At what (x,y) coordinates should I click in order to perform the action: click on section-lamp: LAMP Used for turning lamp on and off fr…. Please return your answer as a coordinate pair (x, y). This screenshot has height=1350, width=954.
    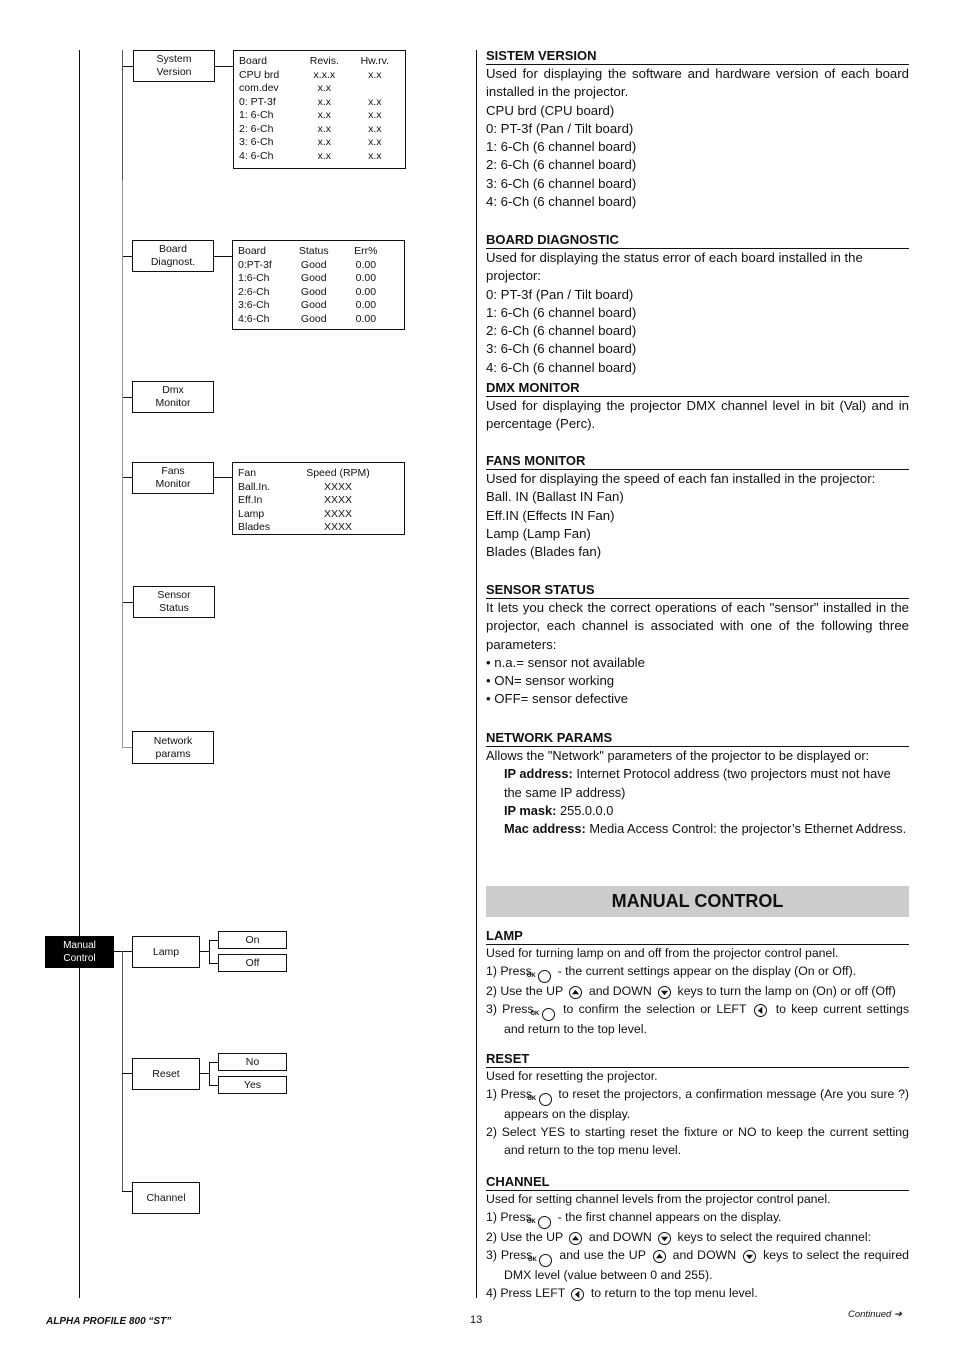
    Looking at the image, I should click on (697, 983).